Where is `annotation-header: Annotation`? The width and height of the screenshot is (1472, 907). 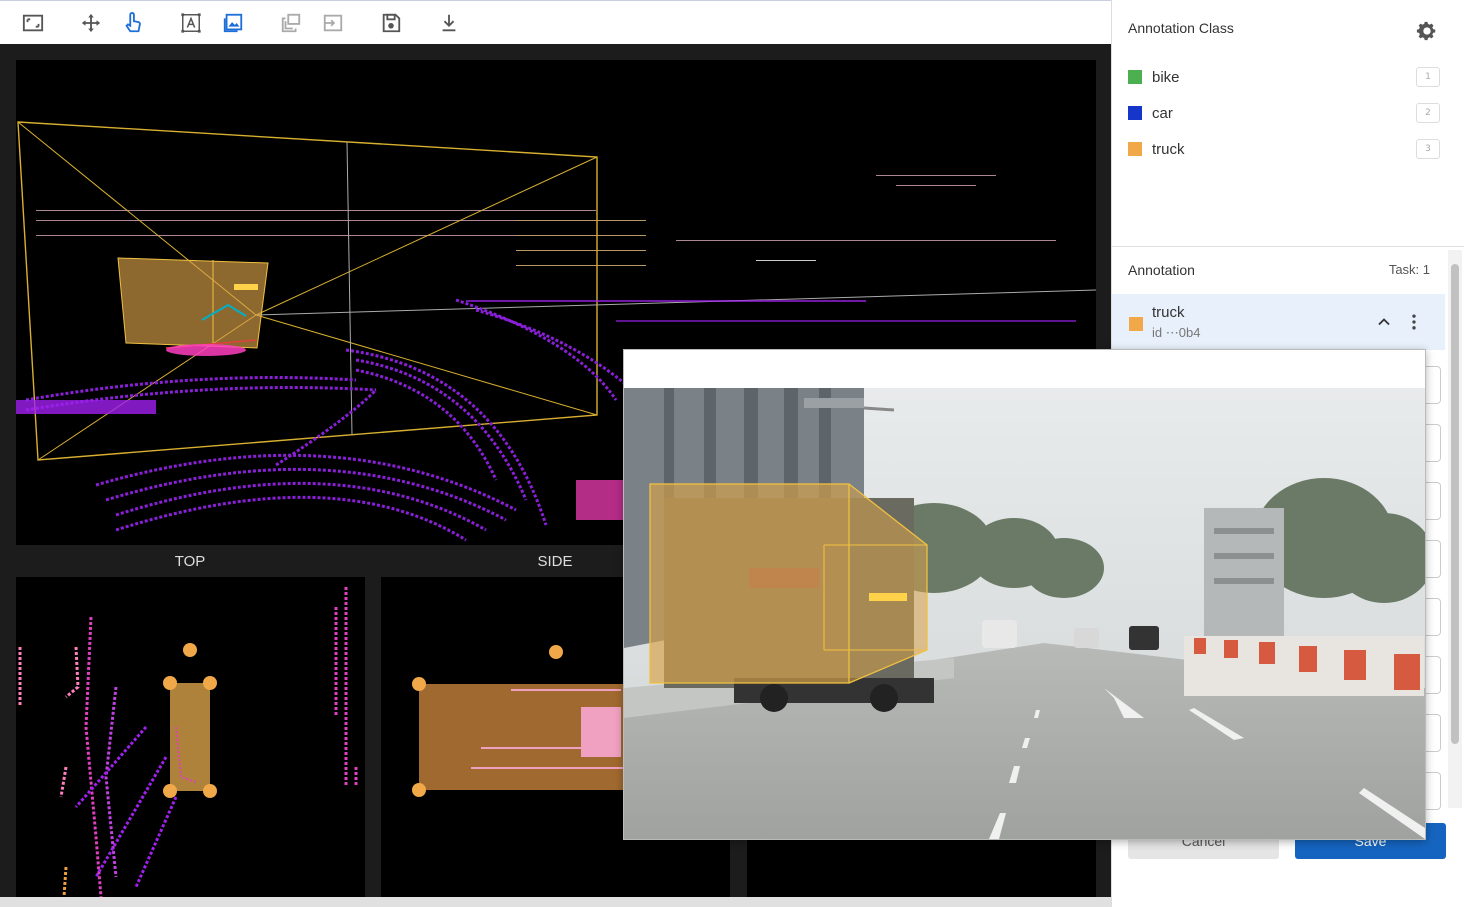
annotation-header: Annotation is located at coordinates (1161, 270).